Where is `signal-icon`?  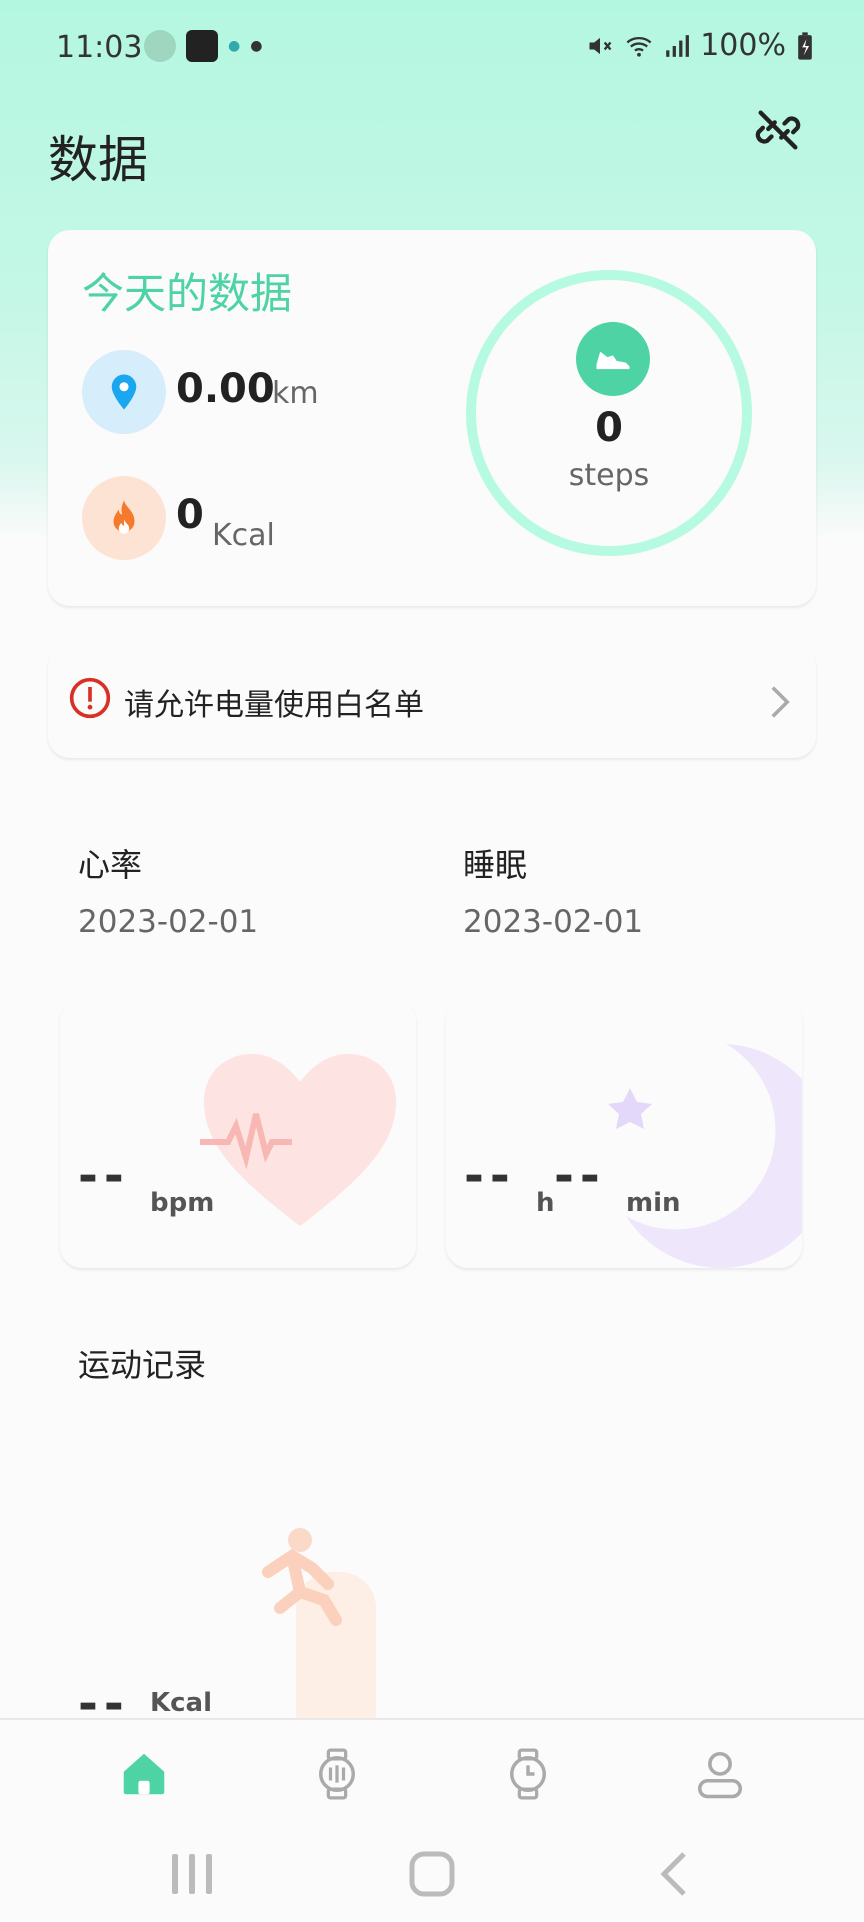
signal-icon is located at coordinates (678, 45).